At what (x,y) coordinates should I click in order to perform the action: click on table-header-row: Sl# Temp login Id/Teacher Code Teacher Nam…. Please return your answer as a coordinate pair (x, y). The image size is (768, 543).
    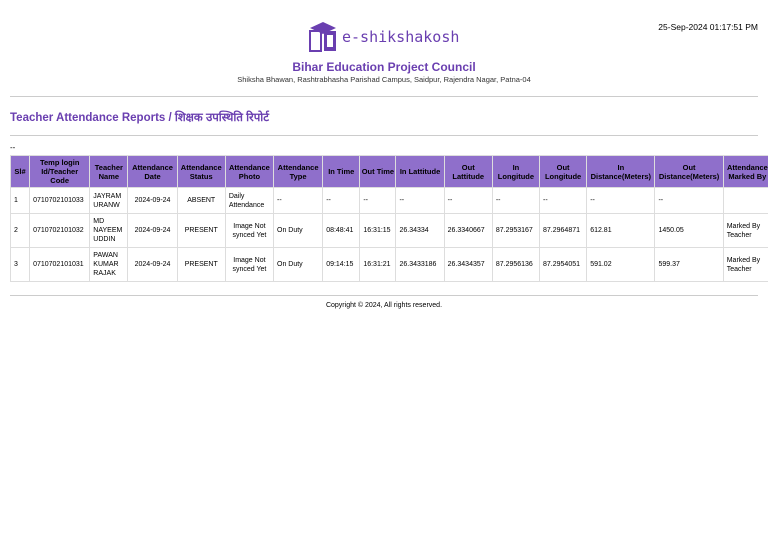
    Looking at the image, I should click on (388, 171).